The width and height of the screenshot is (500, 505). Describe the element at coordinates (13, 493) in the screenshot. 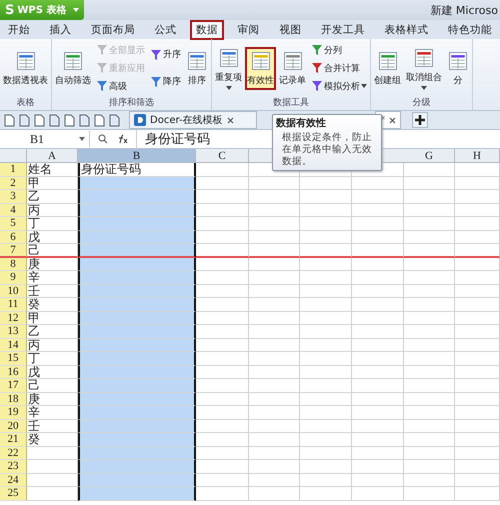

I see `row-header: 25` at that location.